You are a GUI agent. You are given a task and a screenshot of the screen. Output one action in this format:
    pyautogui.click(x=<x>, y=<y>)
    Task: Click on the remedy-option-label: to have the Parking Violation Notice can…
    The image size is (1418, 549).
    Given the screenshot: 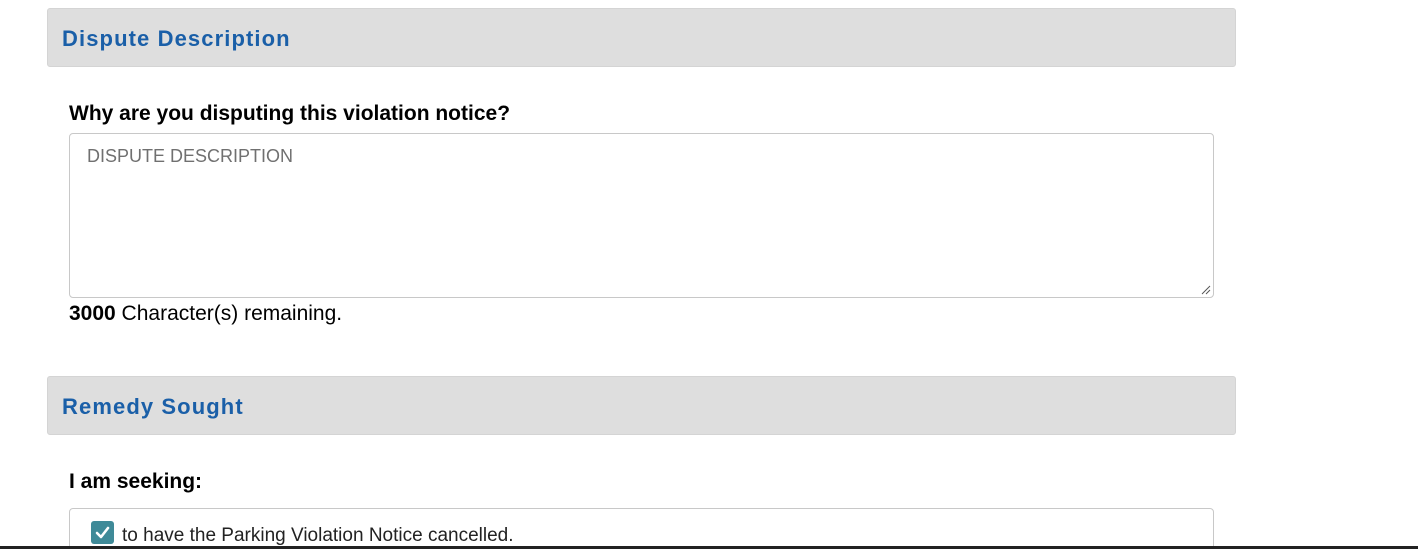 What is the action you would take?
    pyautogui.click(x=318, y=535)
    